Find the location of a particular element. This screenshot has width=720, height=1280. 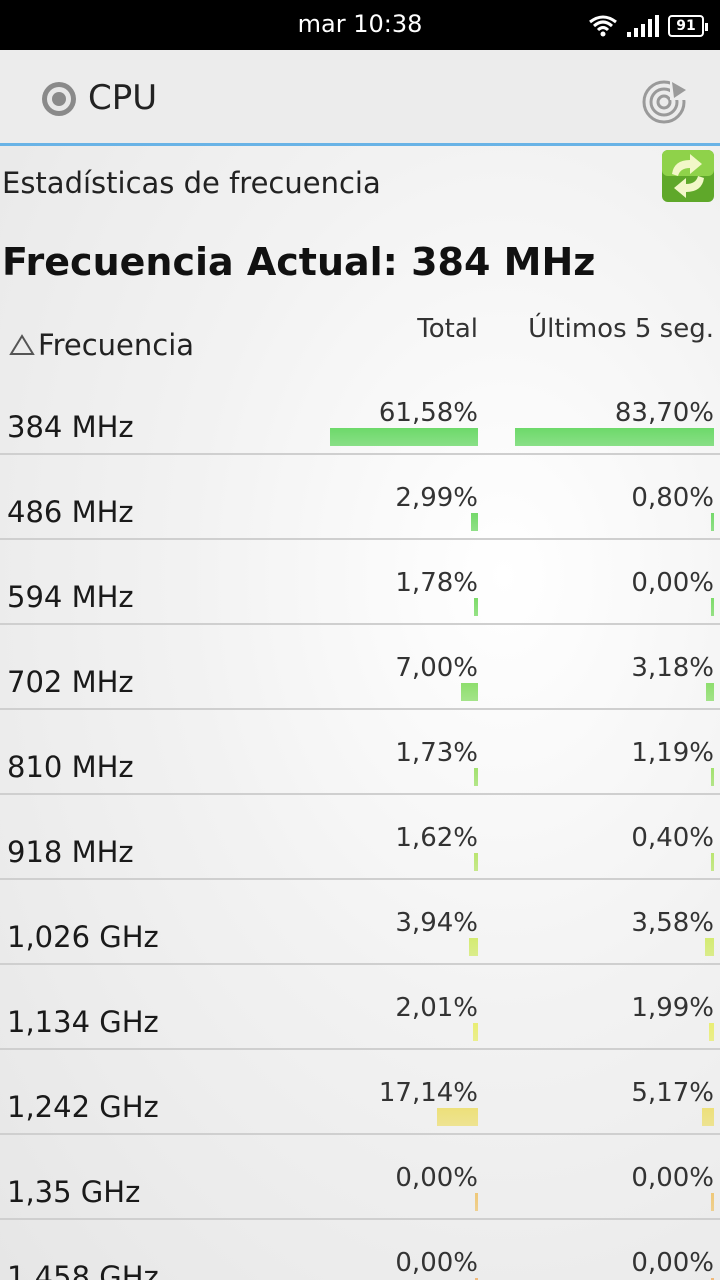

row-last-percent: 1,19% is located at coordinates (672, 753).